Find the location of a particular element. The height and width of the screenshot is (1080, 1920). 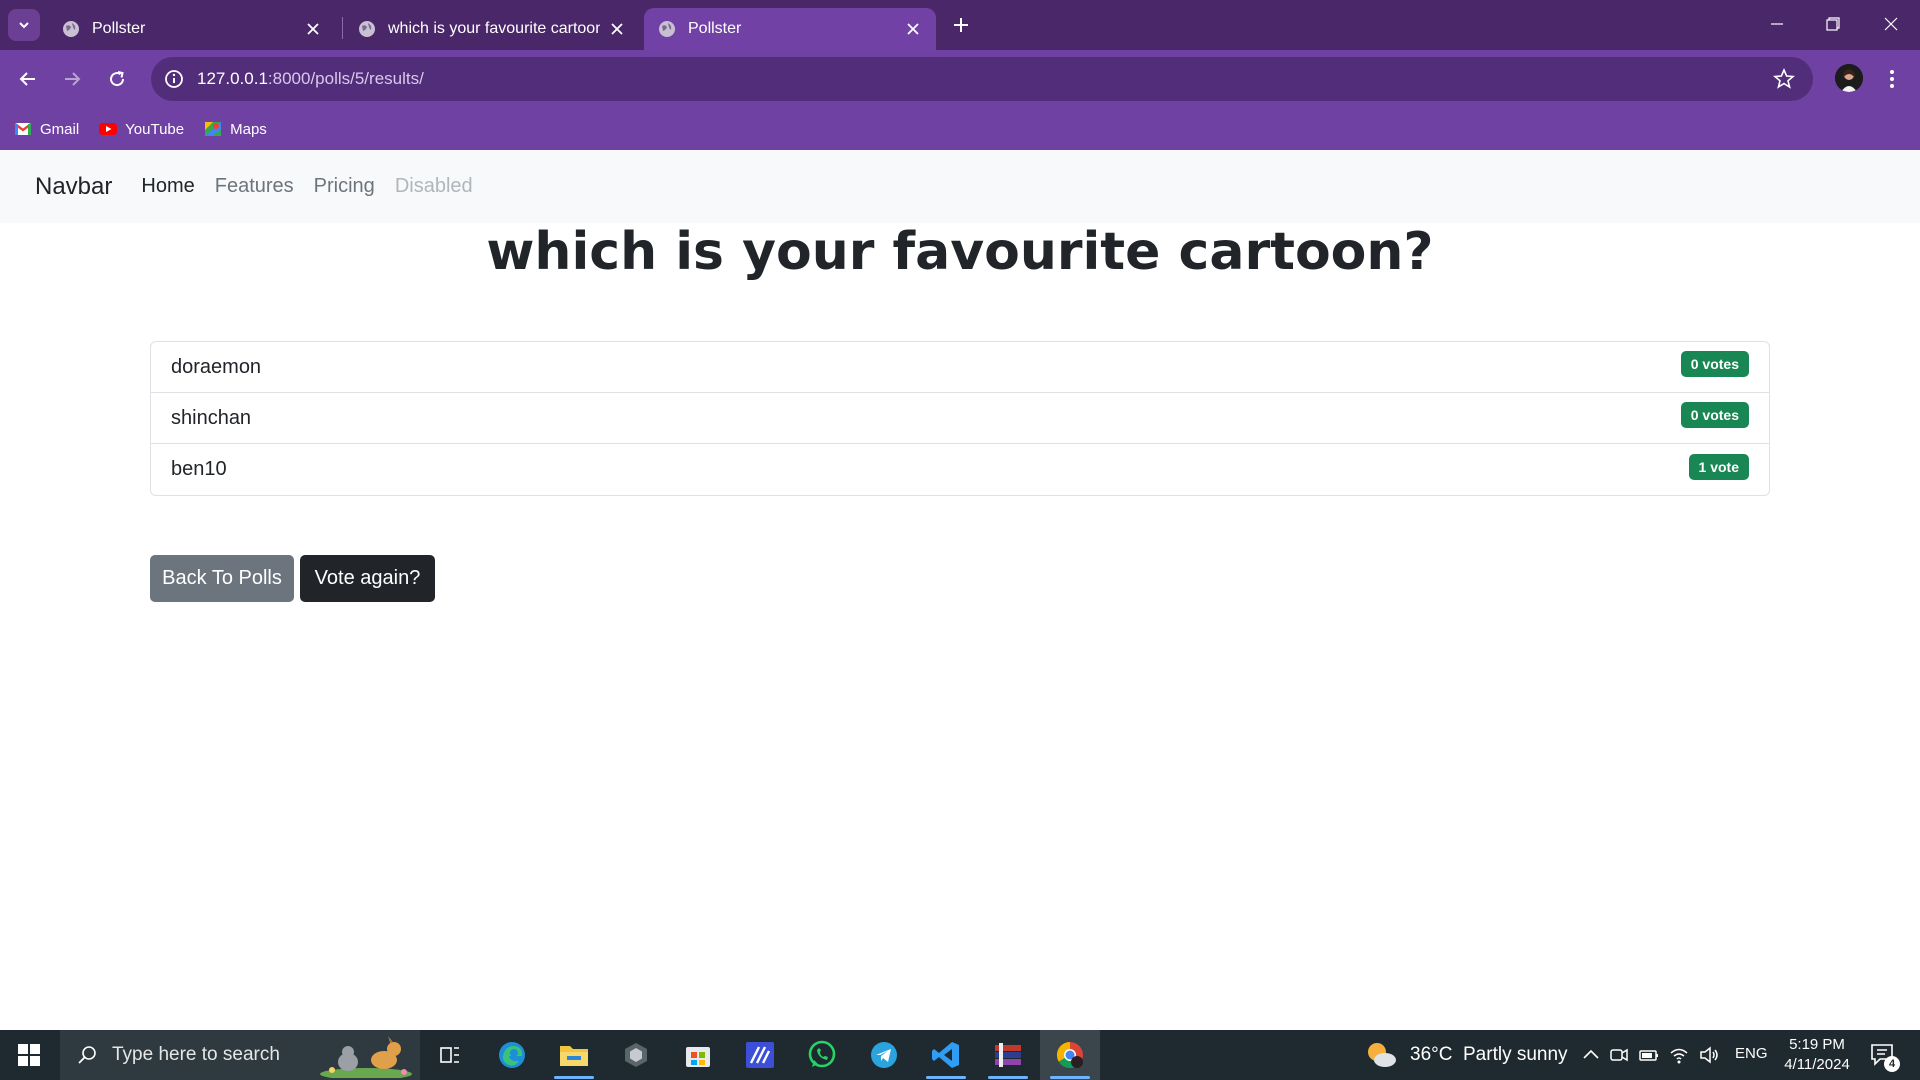

whatsapp-icon is located at coordinates (822, 1054).